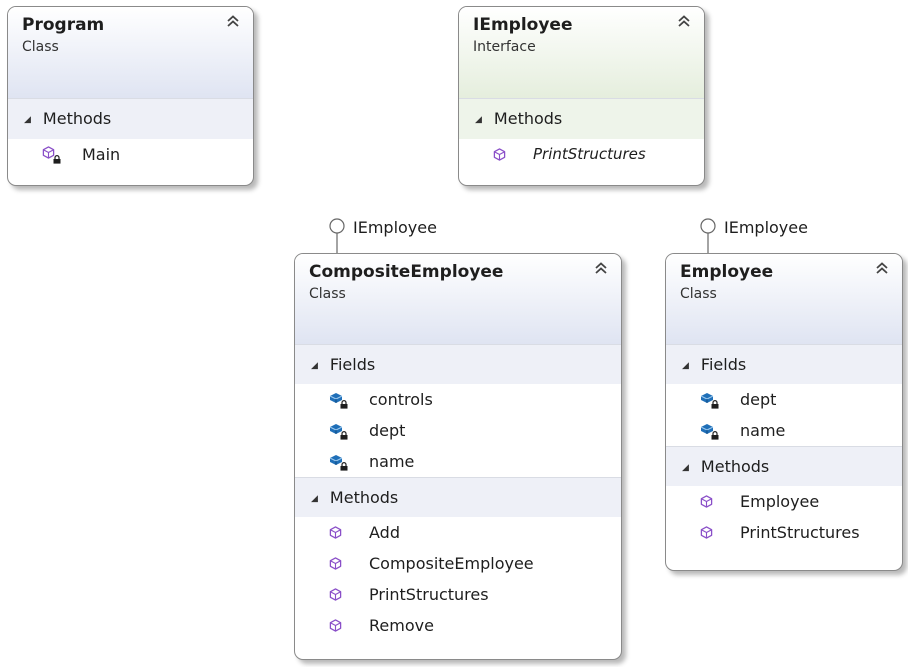 This screenshot has height=667, width=908. I want to click on iemployee-stereotype: Interface, so click(504, 47).